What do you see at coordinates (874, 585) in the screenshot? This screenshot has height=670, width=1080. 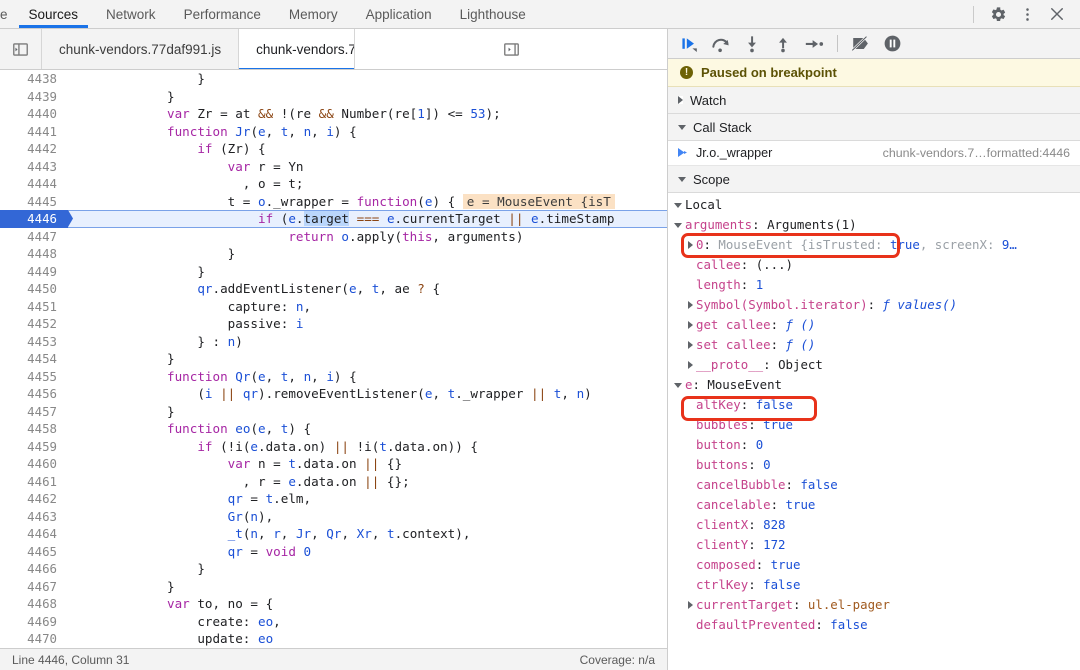 I see `scope-row: ctrlKey: false` at bounding box center [874, 585].